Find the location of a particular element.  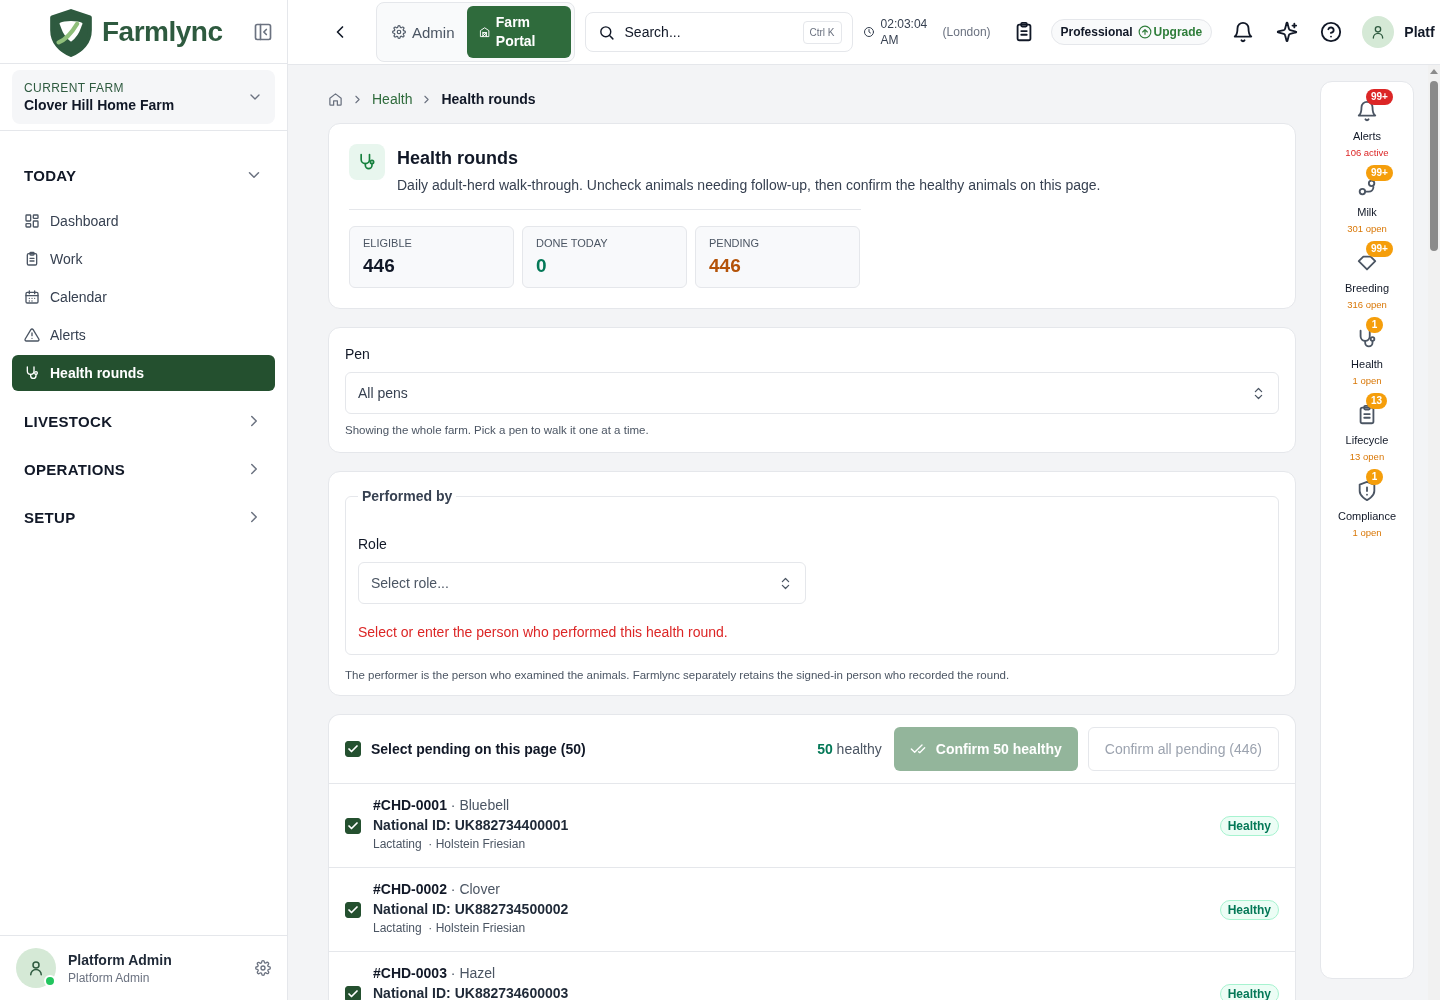

user-name: Platform Admin is located at coordinates (120, 959).